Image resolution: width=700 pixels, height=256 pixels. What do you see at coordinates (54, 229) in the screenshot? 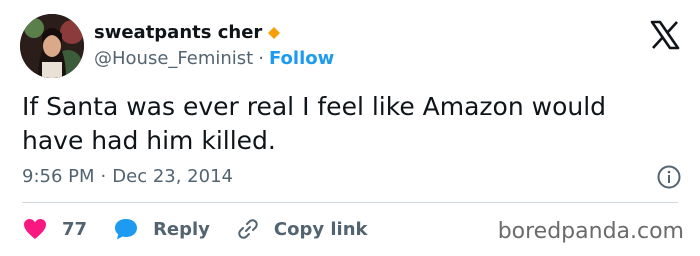
I see `like-button: 77` at bounding box center [54, 229].